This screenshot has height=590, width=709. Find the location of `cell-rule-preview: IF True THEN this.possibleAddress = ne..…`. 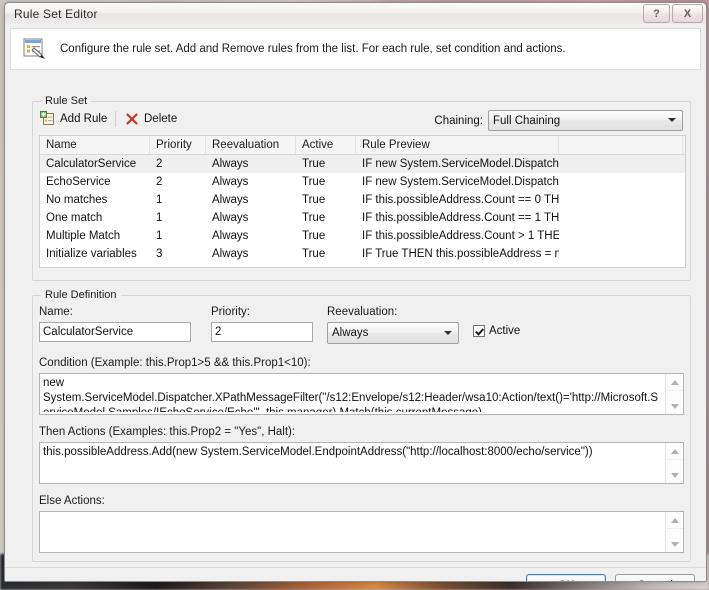

cell-rule-preview: IF True THEN this.possibleAddress = ne..… is located at coordinates (460, 254).